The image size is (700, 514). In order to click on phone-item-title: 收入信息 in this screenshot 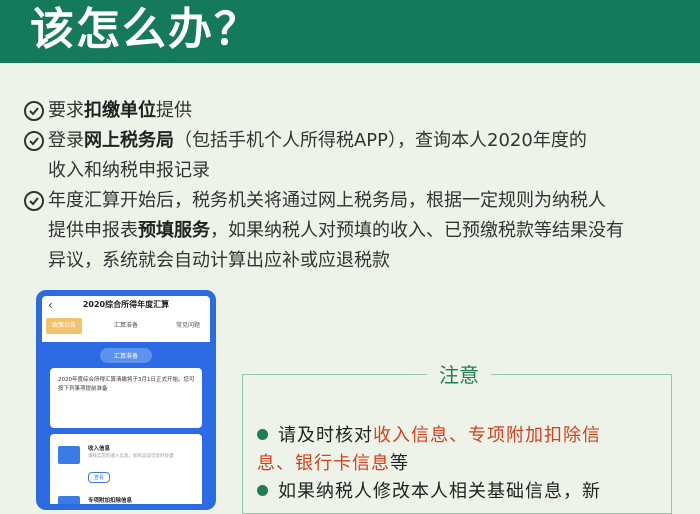, I will do `click(99, 449)`.